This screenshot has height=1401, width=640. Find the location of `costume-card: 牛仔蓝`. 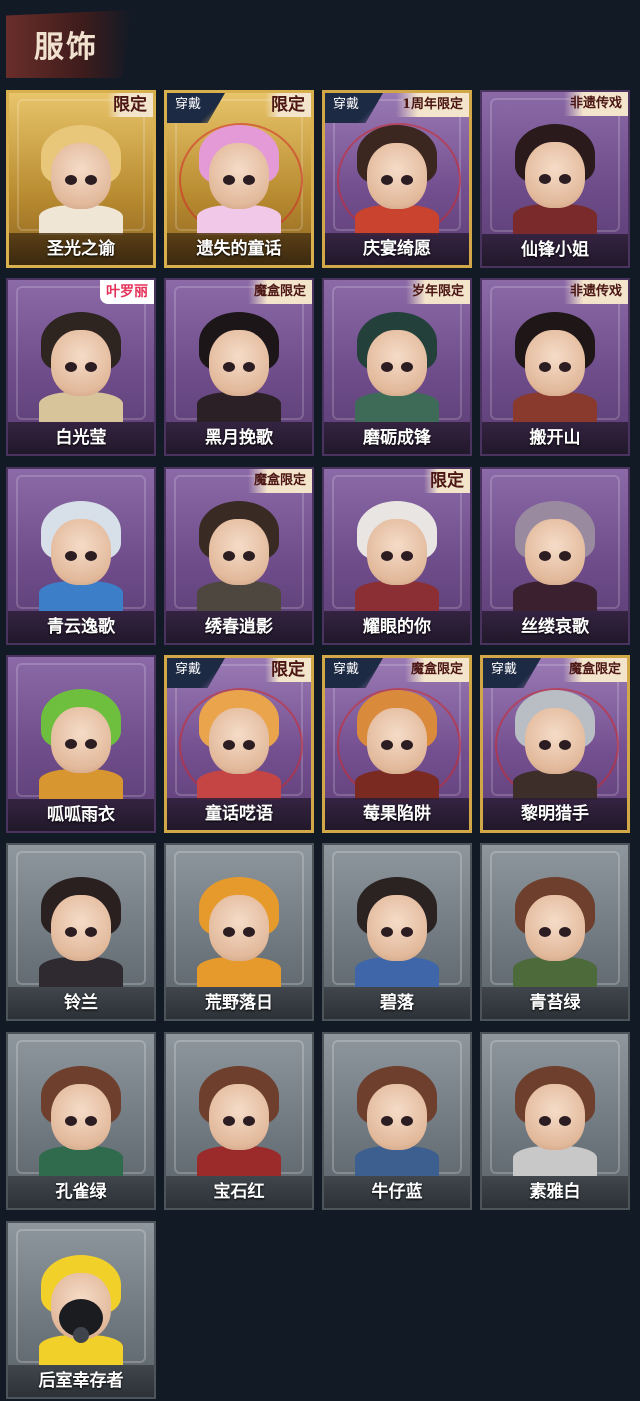

costume-card: 牛仔蓝 is located at coordinates (397, 1121).